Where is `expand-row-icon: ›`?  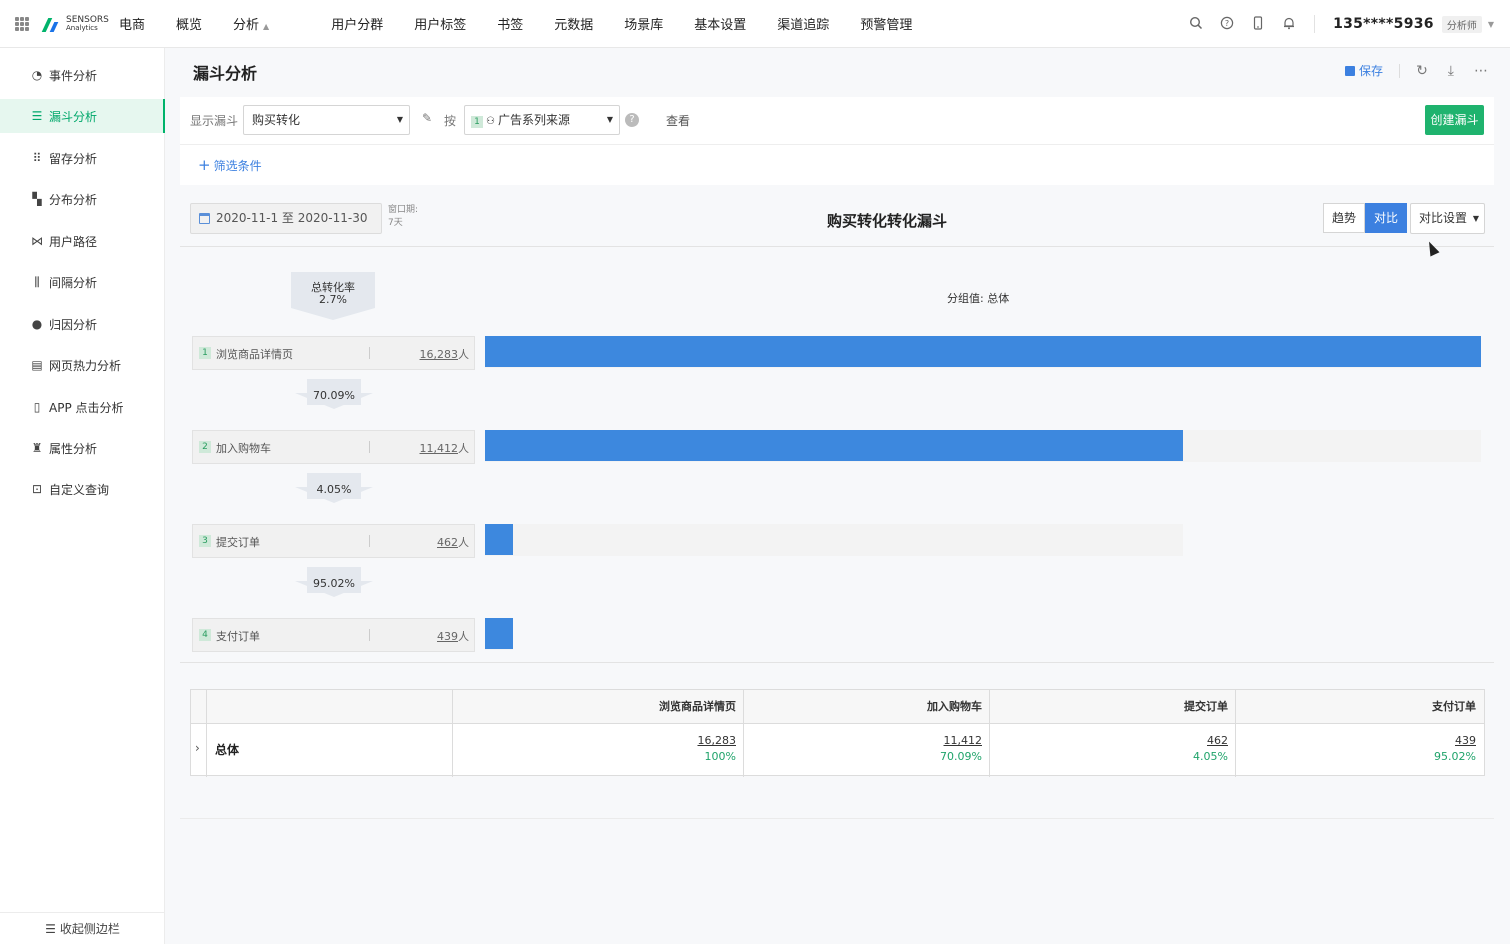 expand-row-icon: › is located at coordinates (197, 748).